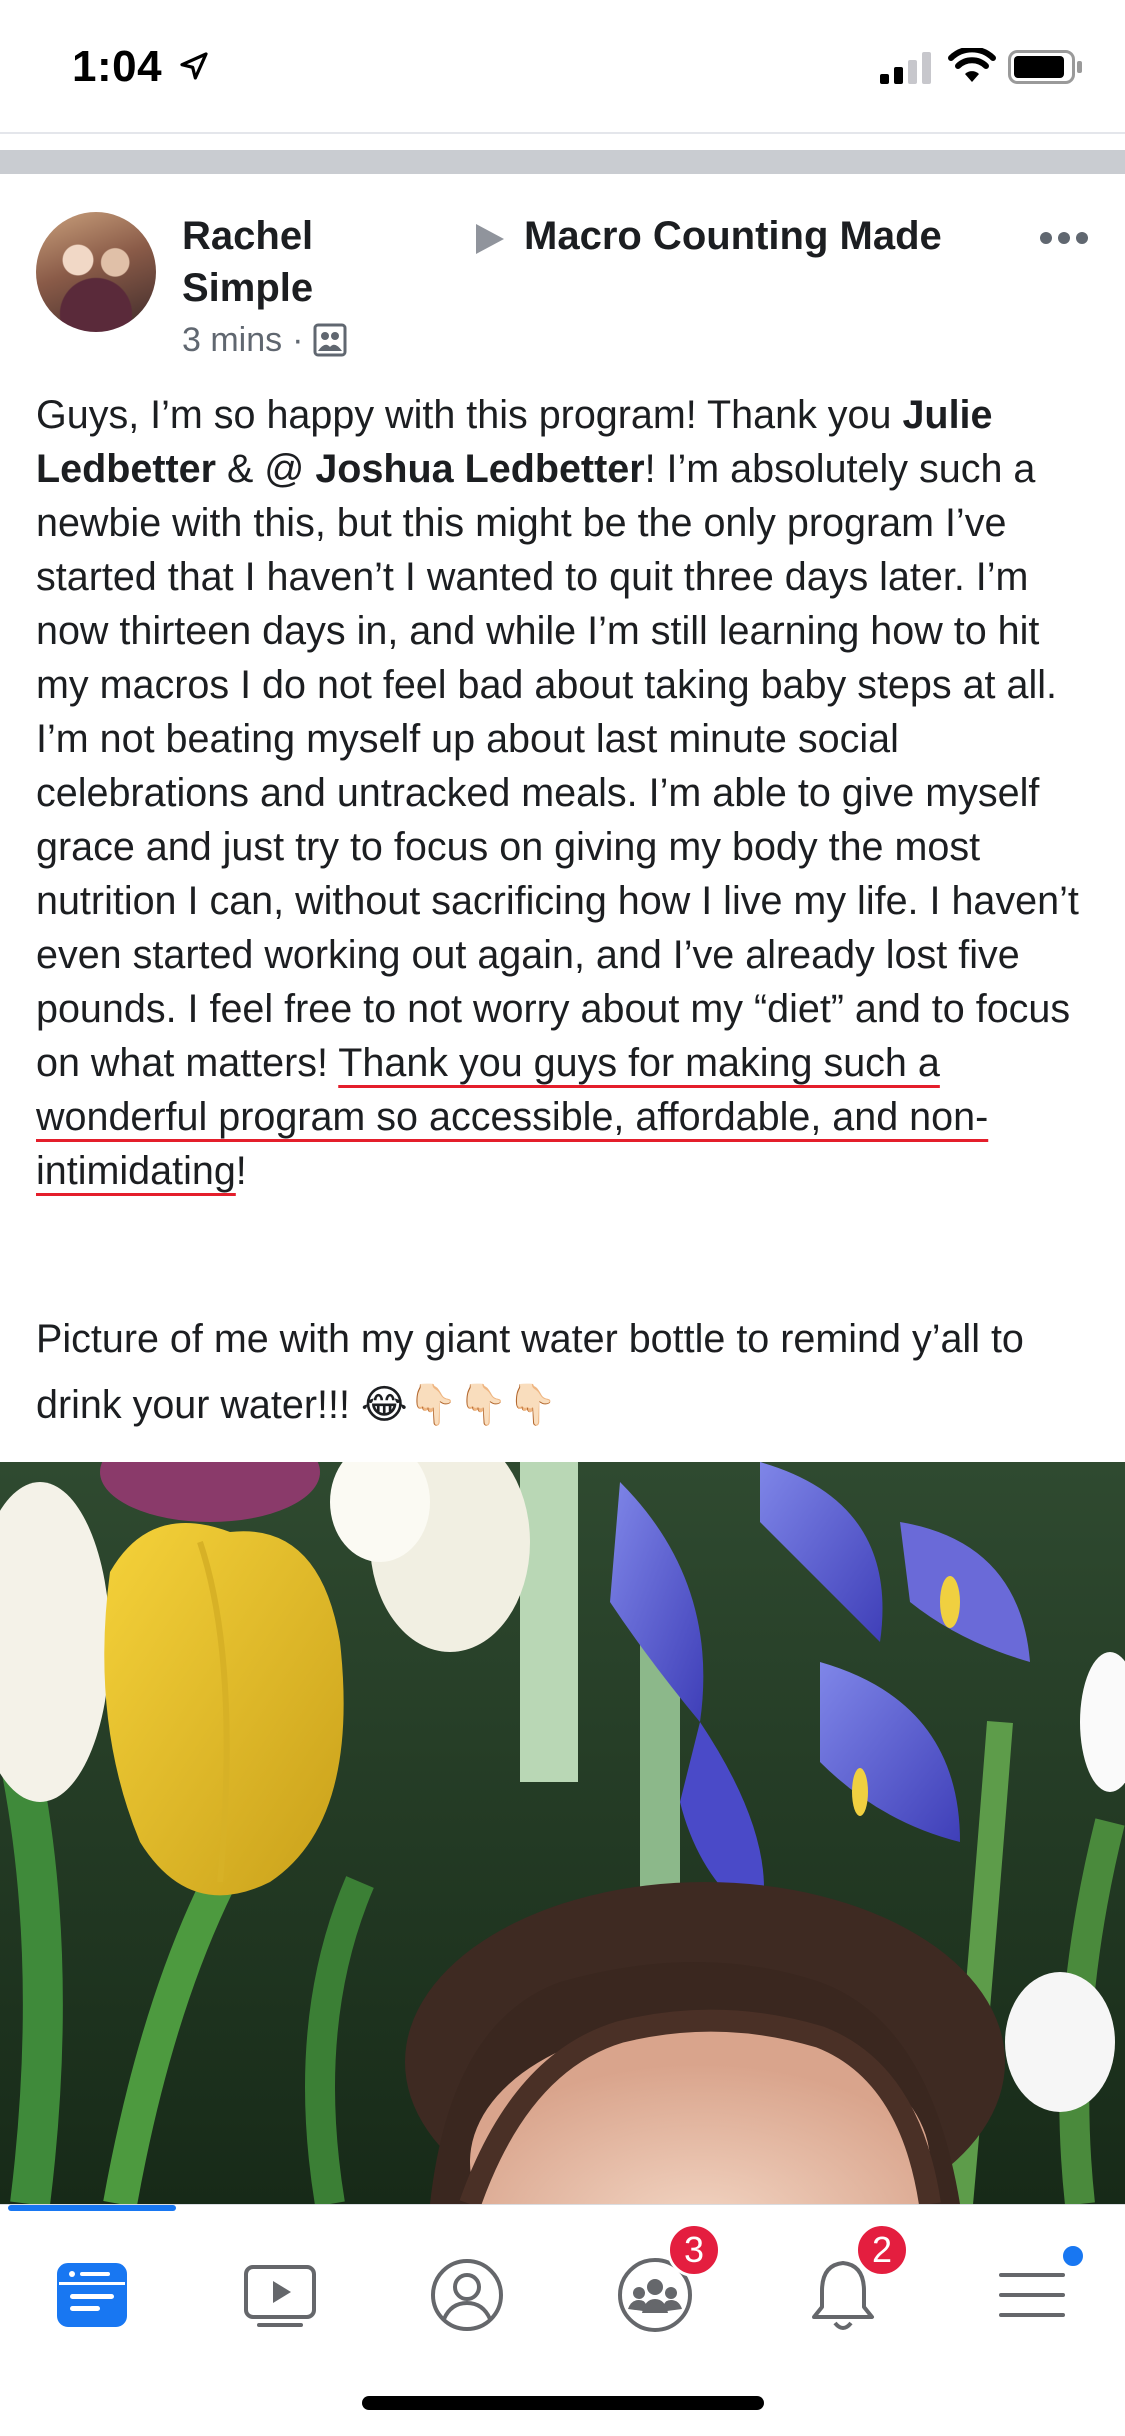 The width and height of the screenshot is (1125, 2436). Describe the element at coordinates (490, 239) in the screenshot. I see `posted-to-arrow-icon` at that location.